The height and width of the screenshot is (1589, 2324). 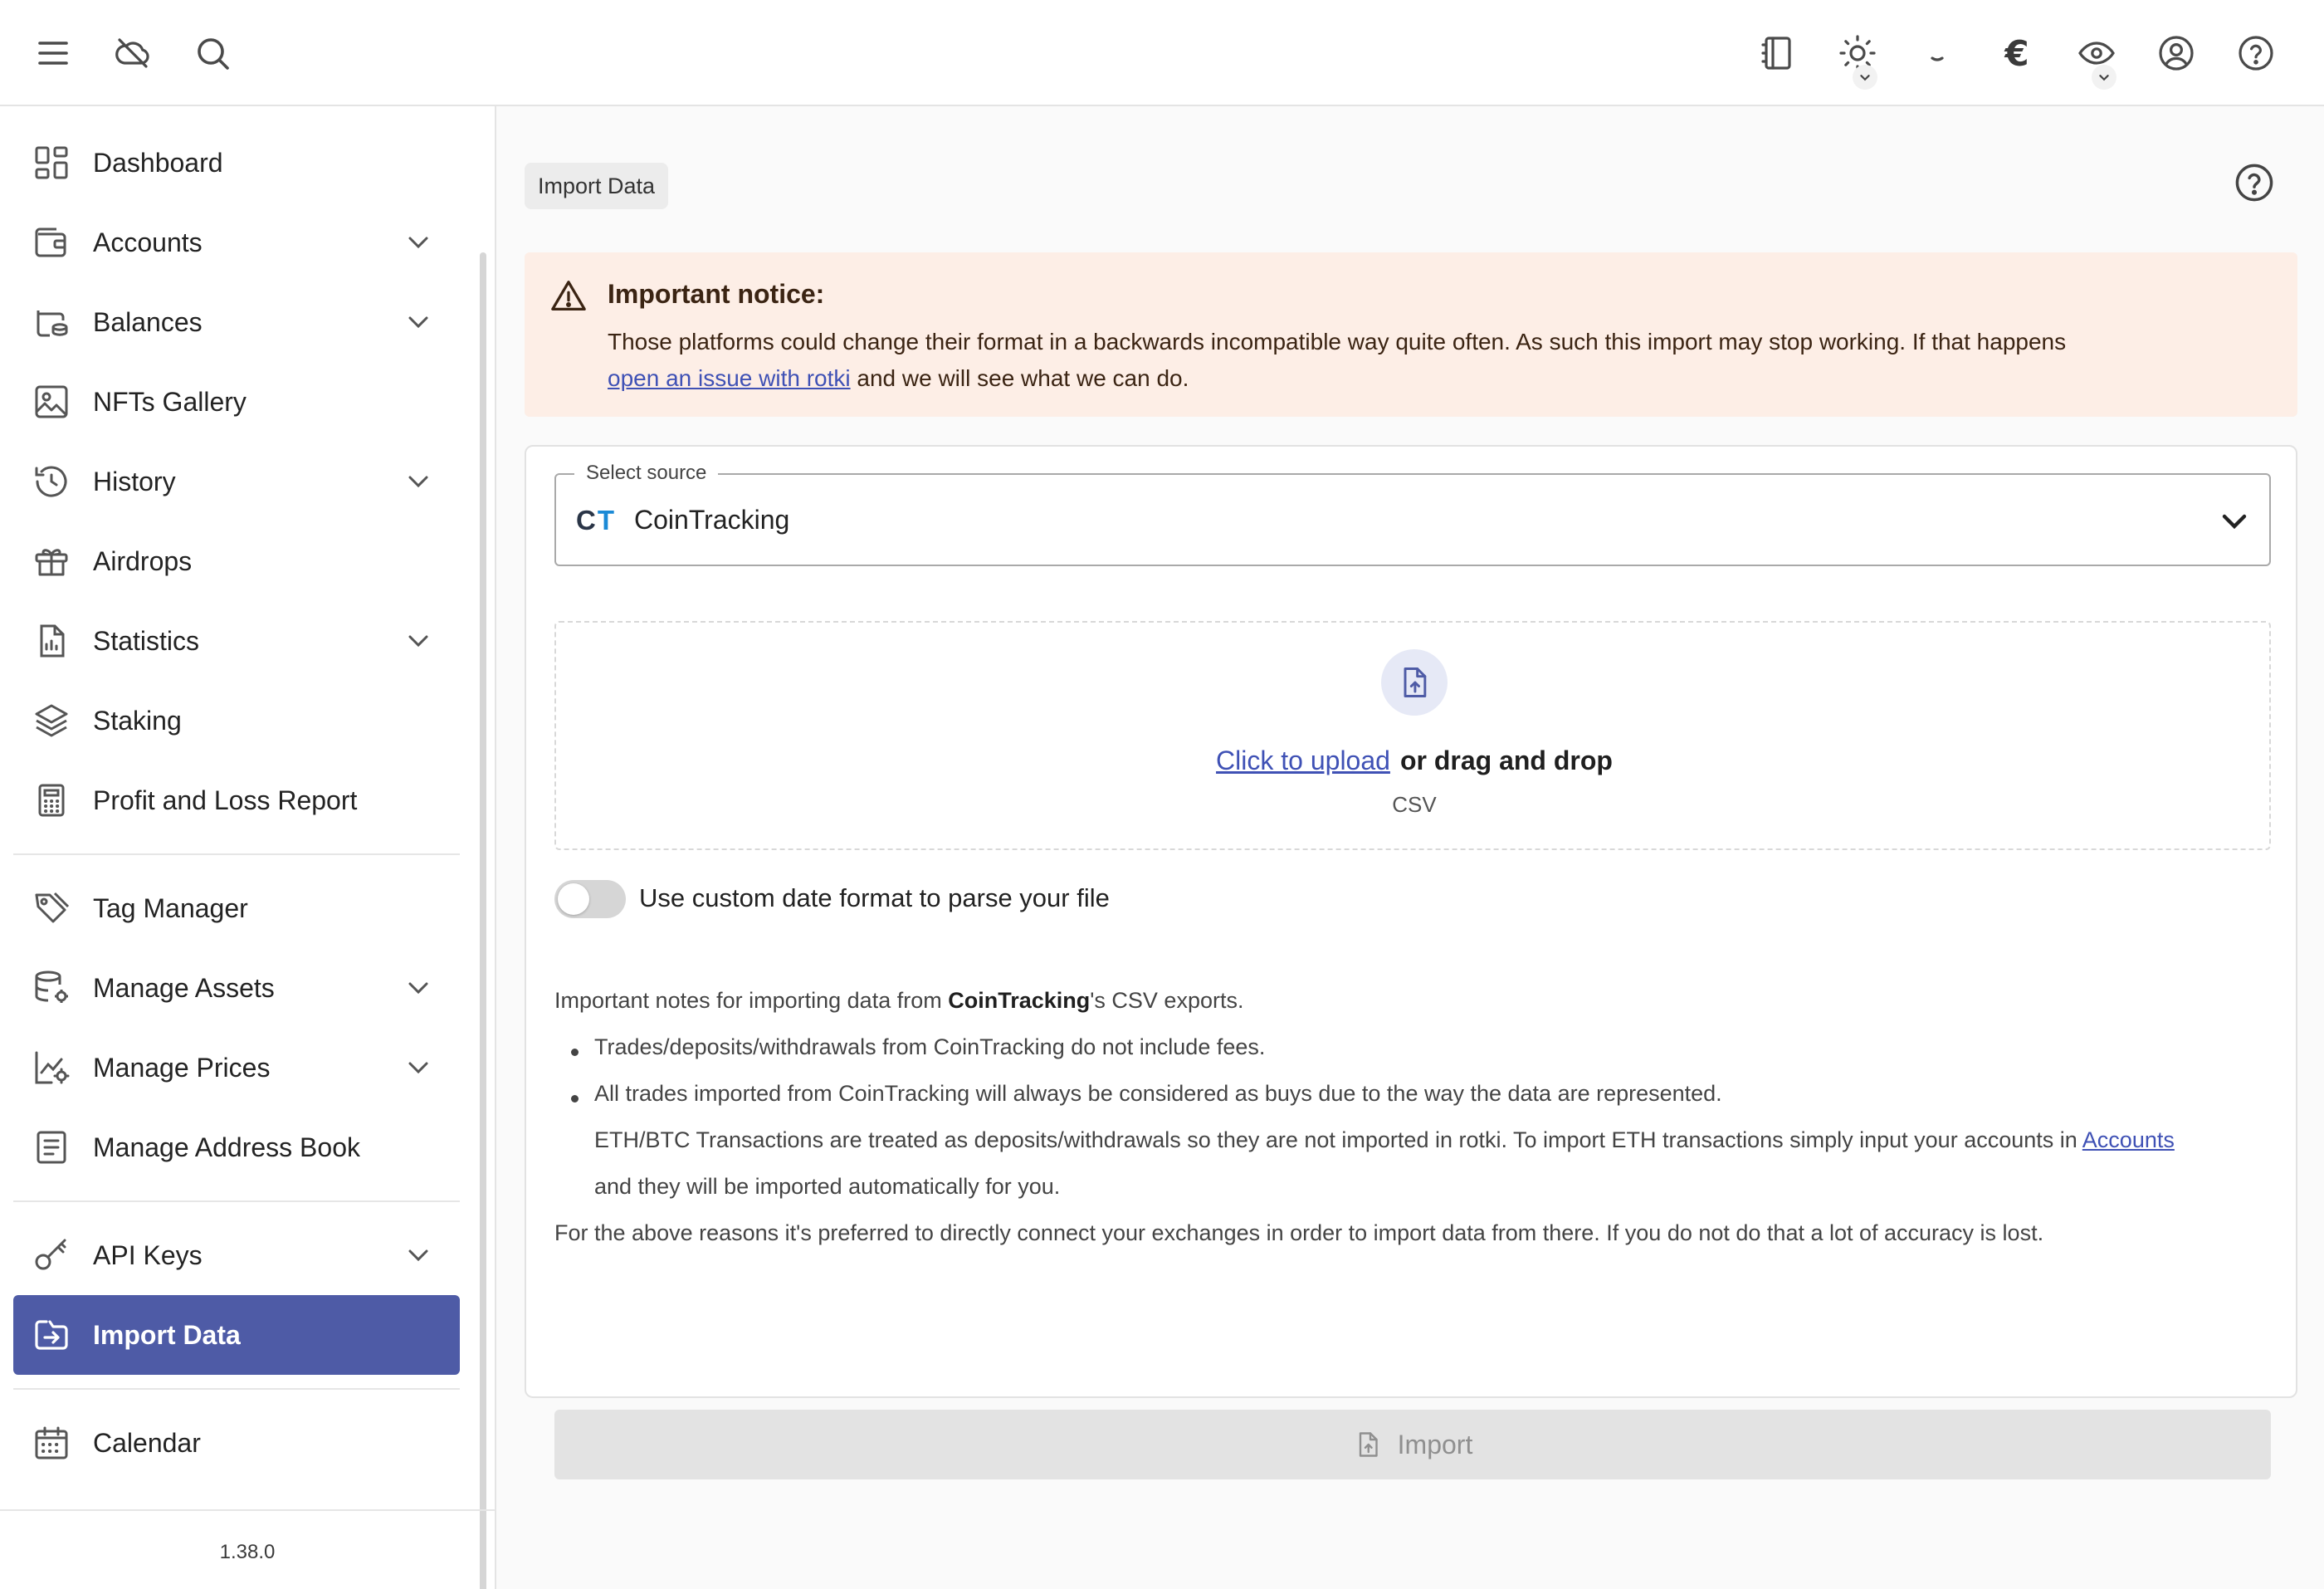 What do you see at coordinates (596, 520) in the screenshot?
I see `cointracking-logo: CT` at bounding box center [596, 520].